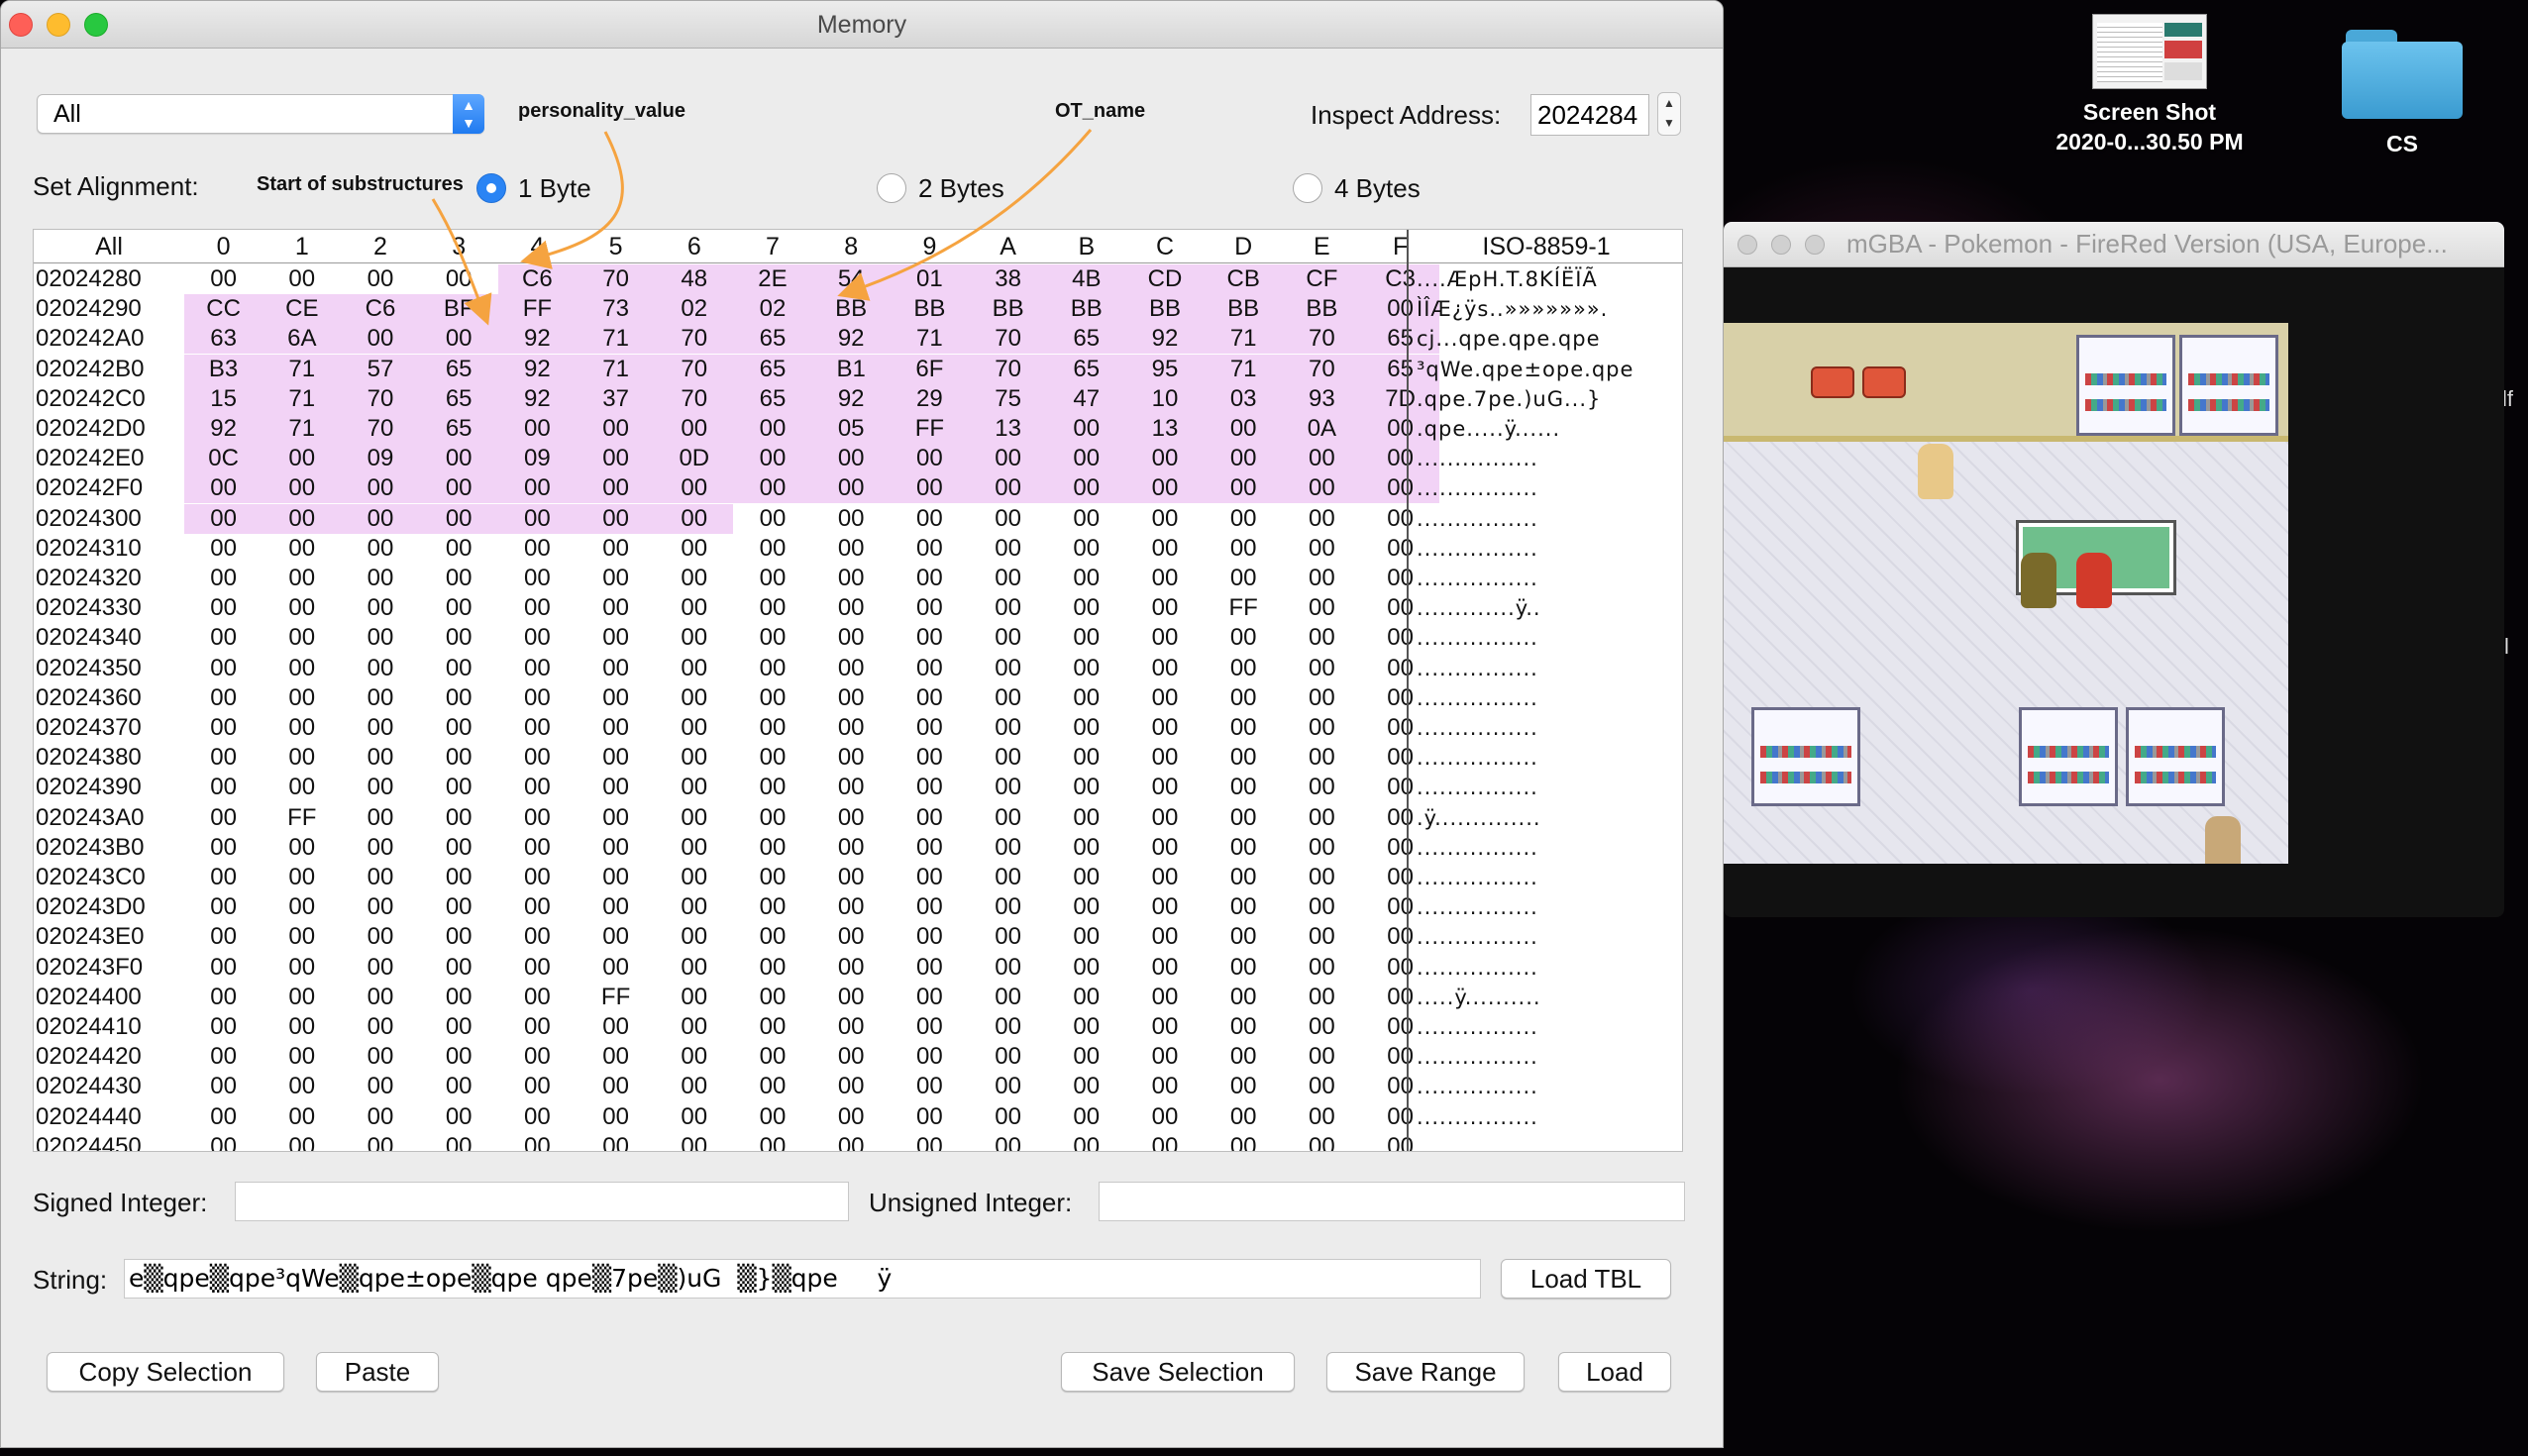 This screenshot has height=1456, width=2528. Describe the element at coordinates (1669, 114) in the screenshot. I see `address-stepper: ▲ ▼` at that location.